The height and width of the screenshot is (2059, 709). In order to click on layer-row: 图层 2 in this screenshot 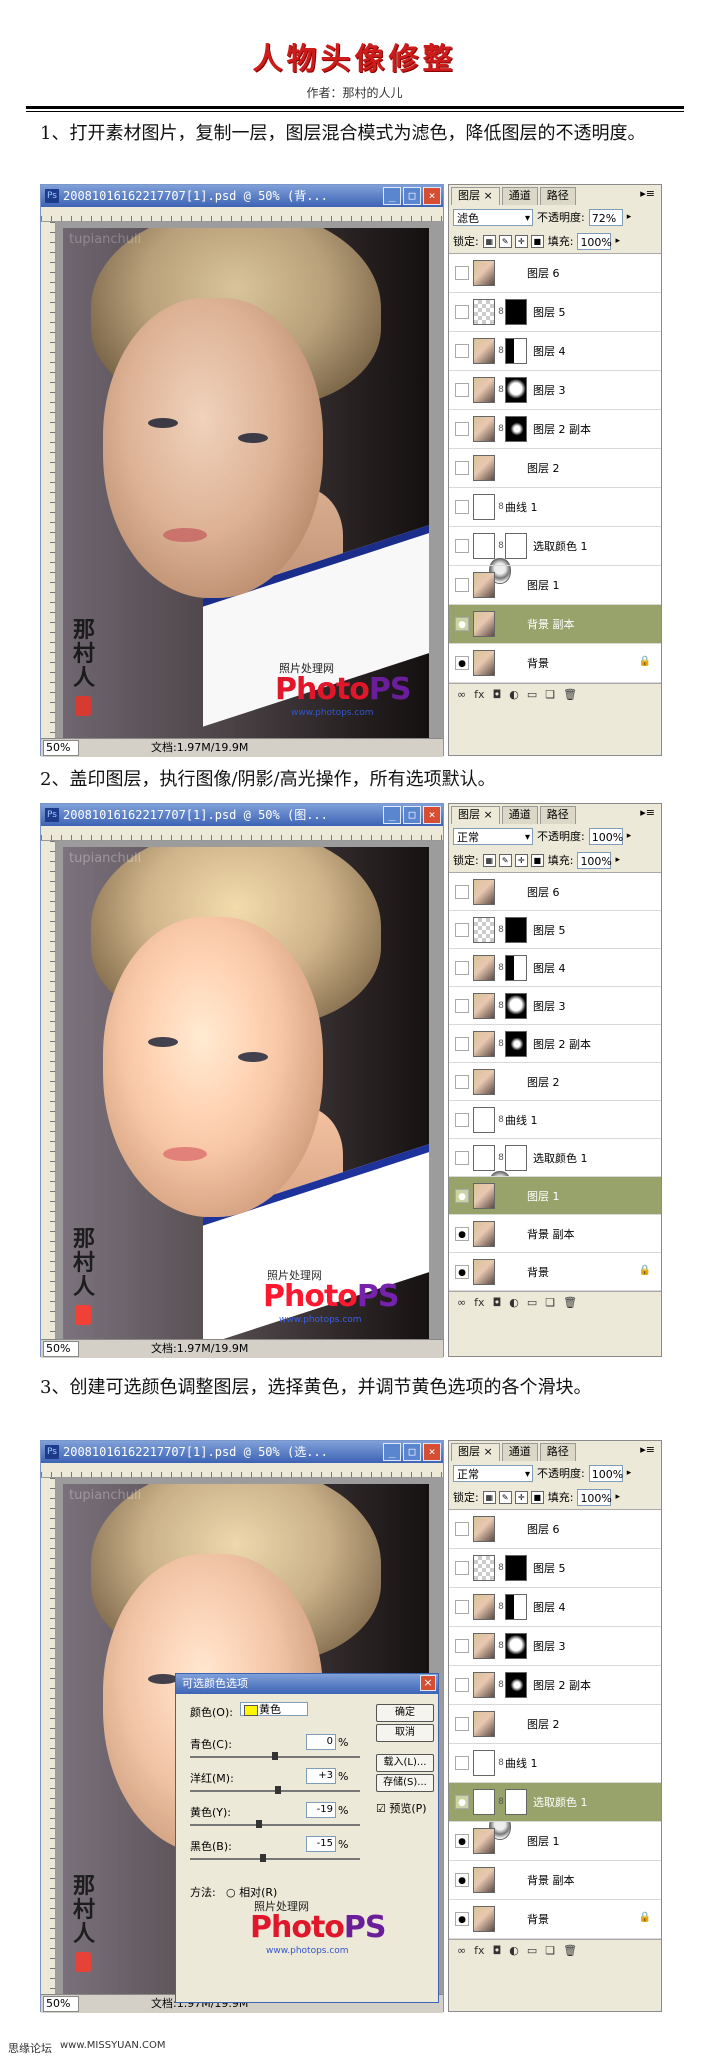, I will do `click(555, 468)`.